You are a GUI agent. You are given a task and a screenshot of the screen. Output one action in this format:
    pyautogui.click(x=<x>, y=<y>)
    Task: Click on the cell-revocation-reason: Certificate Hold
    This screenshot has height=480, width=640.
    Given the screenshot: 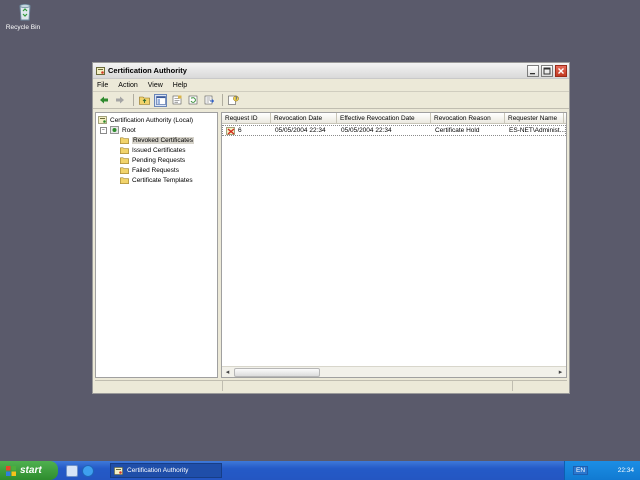 What is the action you would take?
    pyautogui.click(x=457, y=130)
    